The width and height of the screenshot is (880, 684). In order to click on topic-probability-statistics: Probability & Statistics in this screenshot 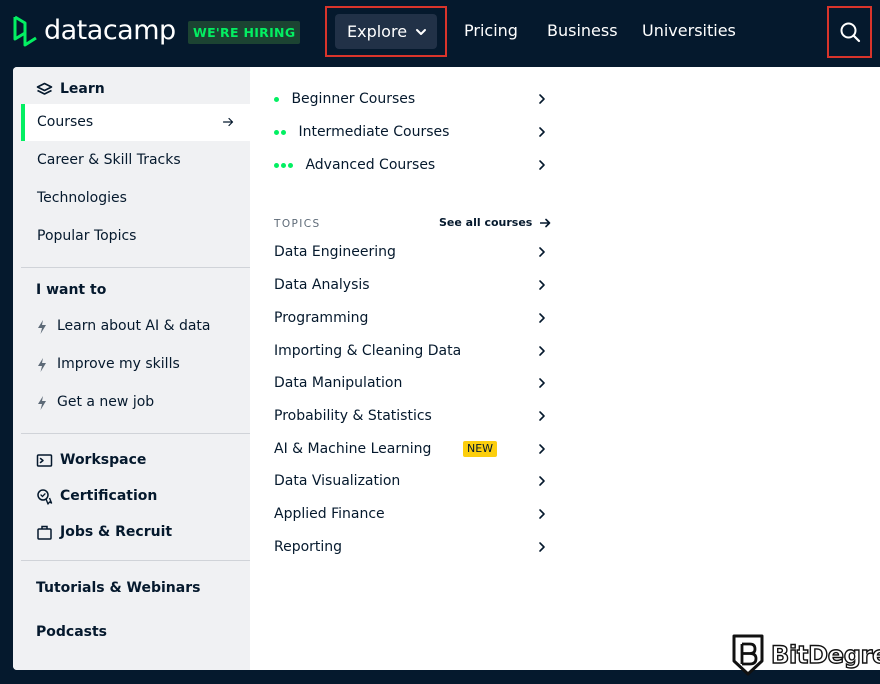, I will do `click(410, 416)`.